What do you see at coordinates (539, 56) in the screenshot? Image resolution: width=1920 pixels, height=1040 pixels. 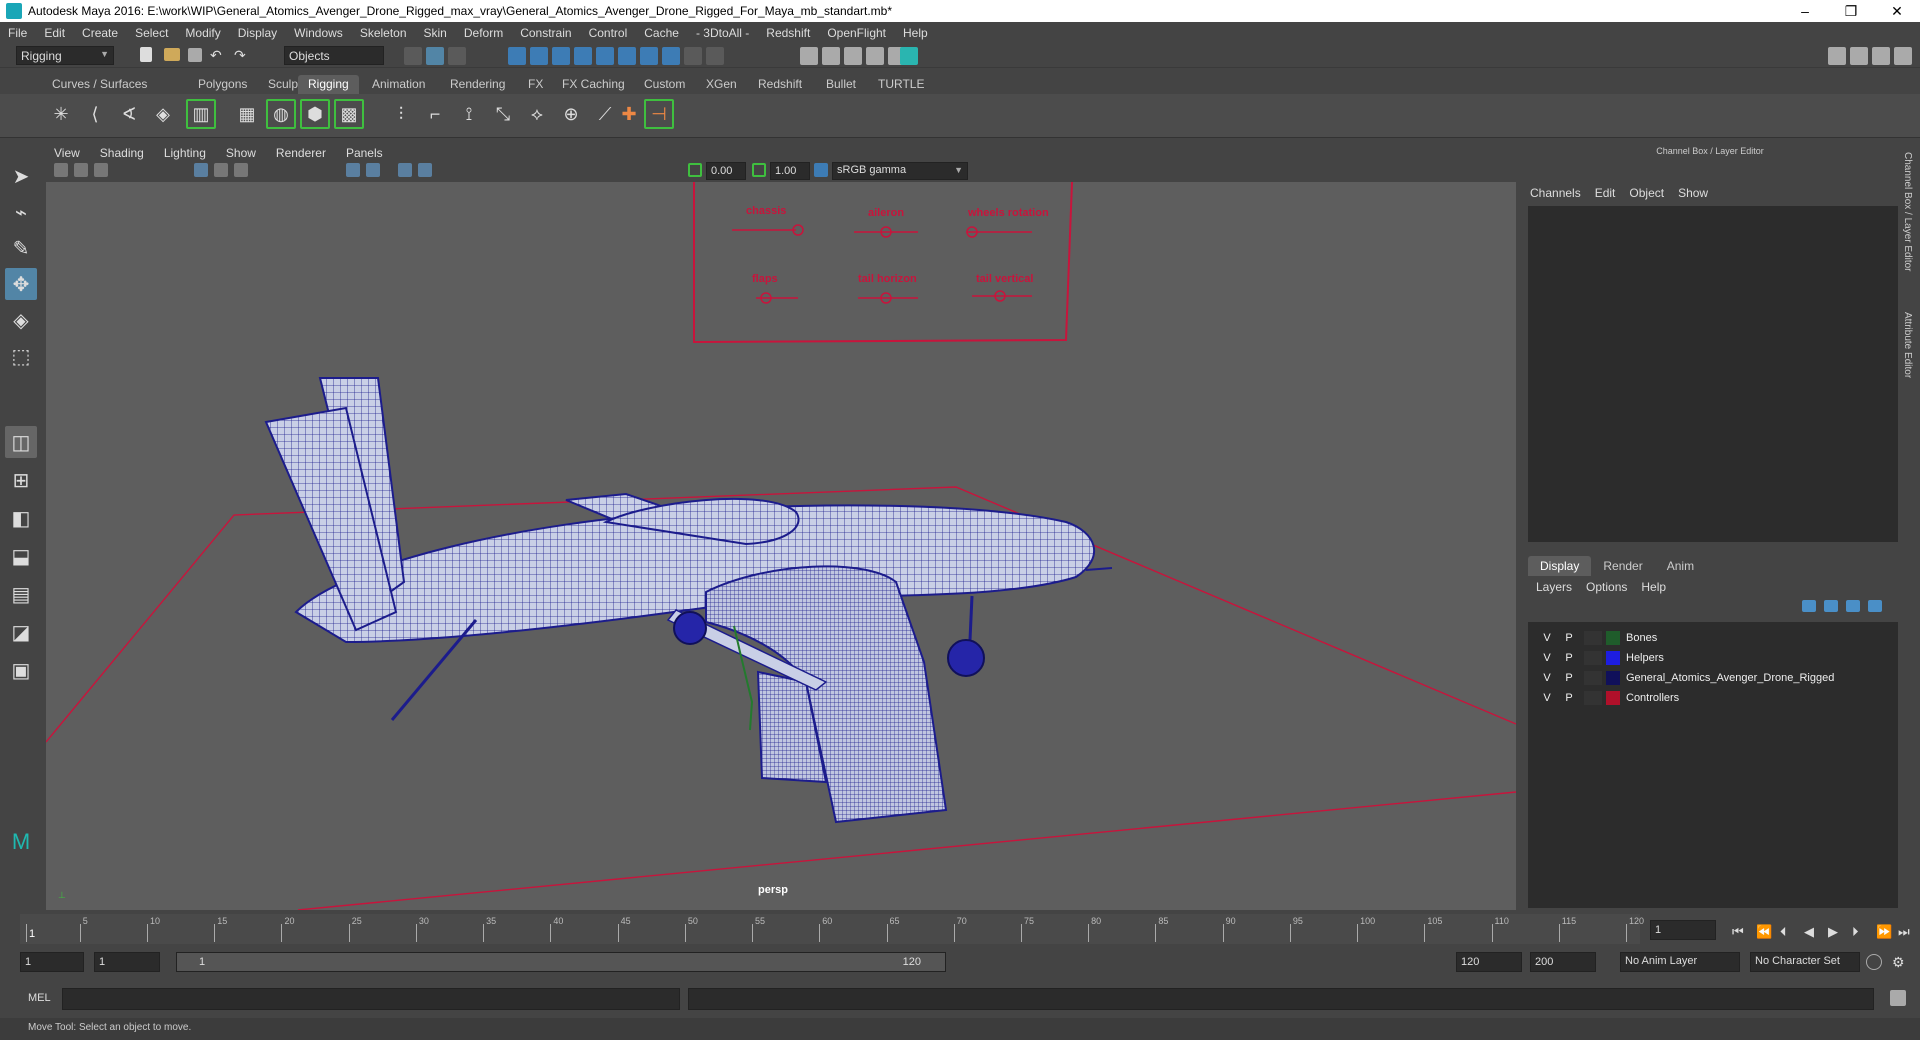 I see `snap-curve-icon` at bounding box center [539, 56].